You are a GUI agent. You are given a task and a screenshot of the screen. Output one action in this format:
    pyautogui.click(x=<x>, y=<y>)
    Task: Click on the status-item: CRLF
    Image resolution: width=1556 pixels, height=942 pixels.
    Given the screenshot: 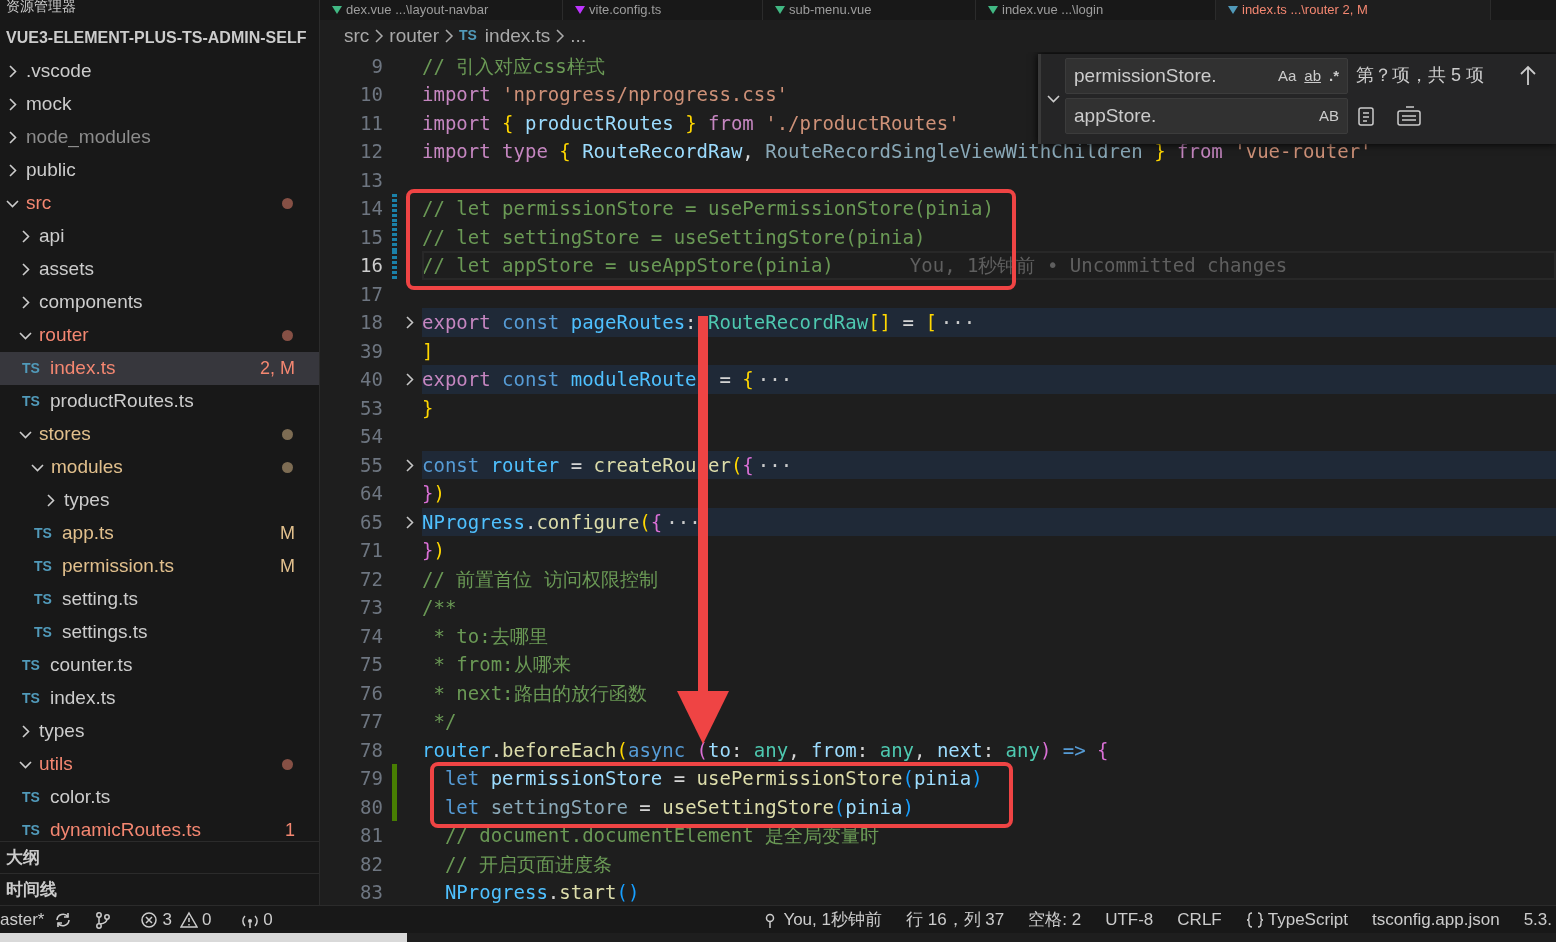 What is the action you would take?
    pyautogui.click(x=1199, y=919)
    